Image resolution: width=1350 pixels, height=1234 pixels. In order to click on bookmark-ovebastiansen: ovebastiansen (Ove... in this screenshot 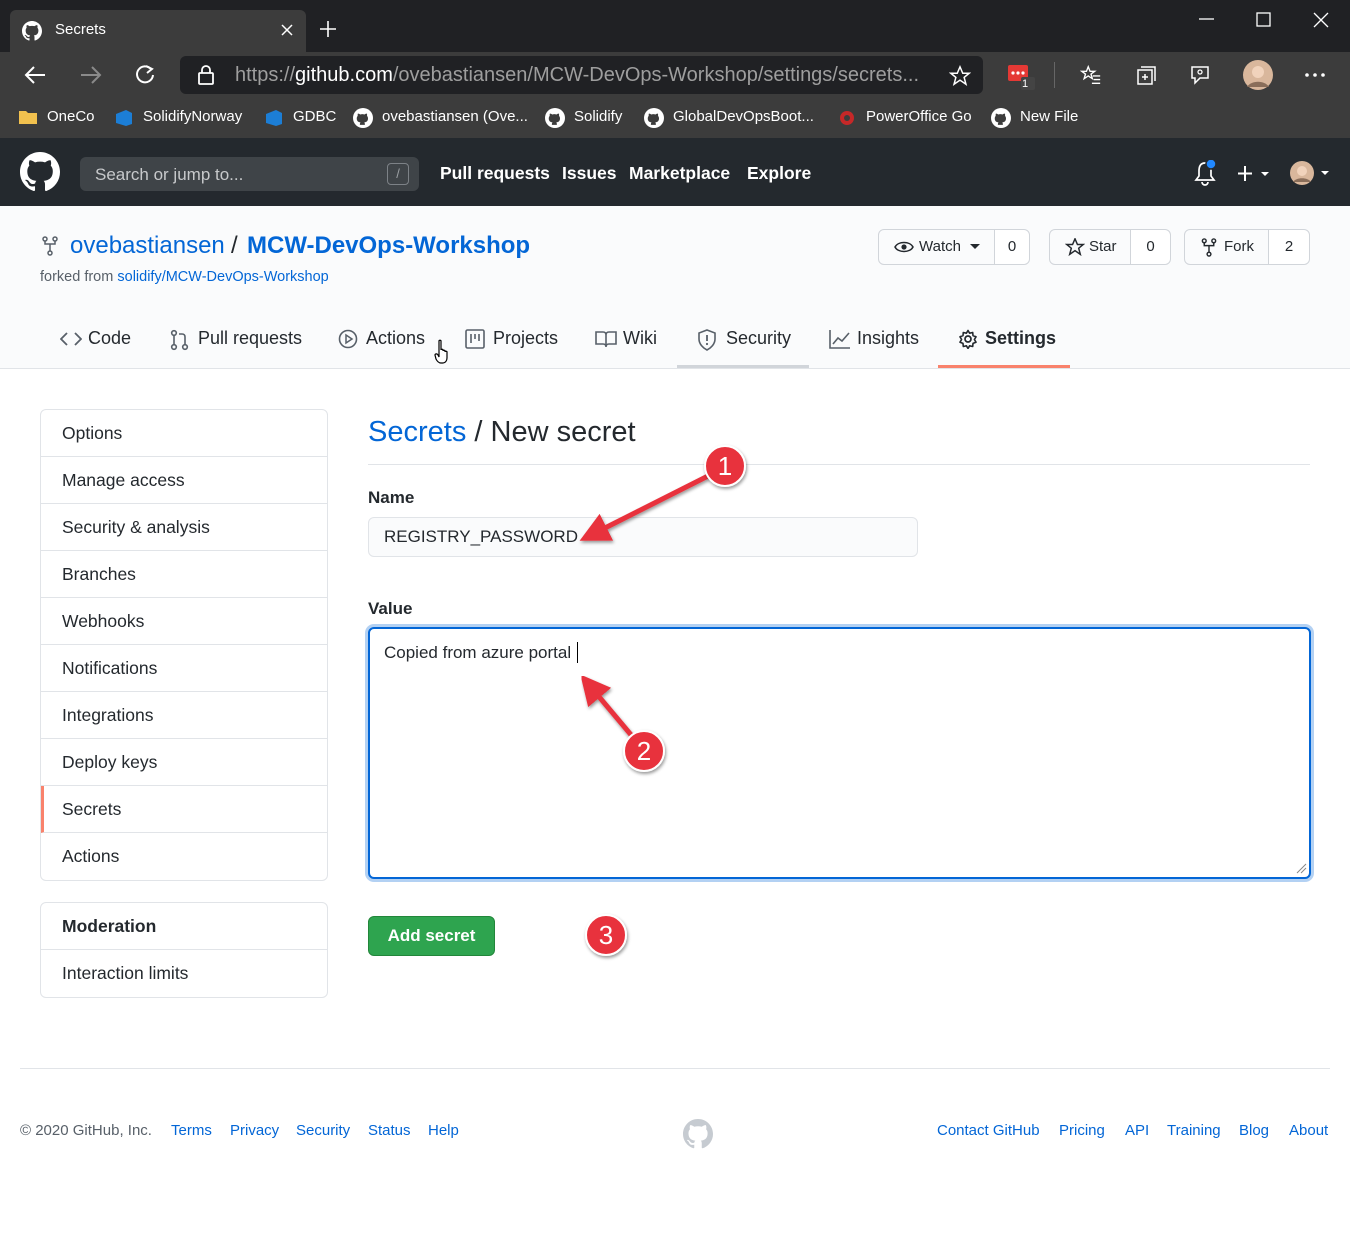, I will do `click(440, 118)`.